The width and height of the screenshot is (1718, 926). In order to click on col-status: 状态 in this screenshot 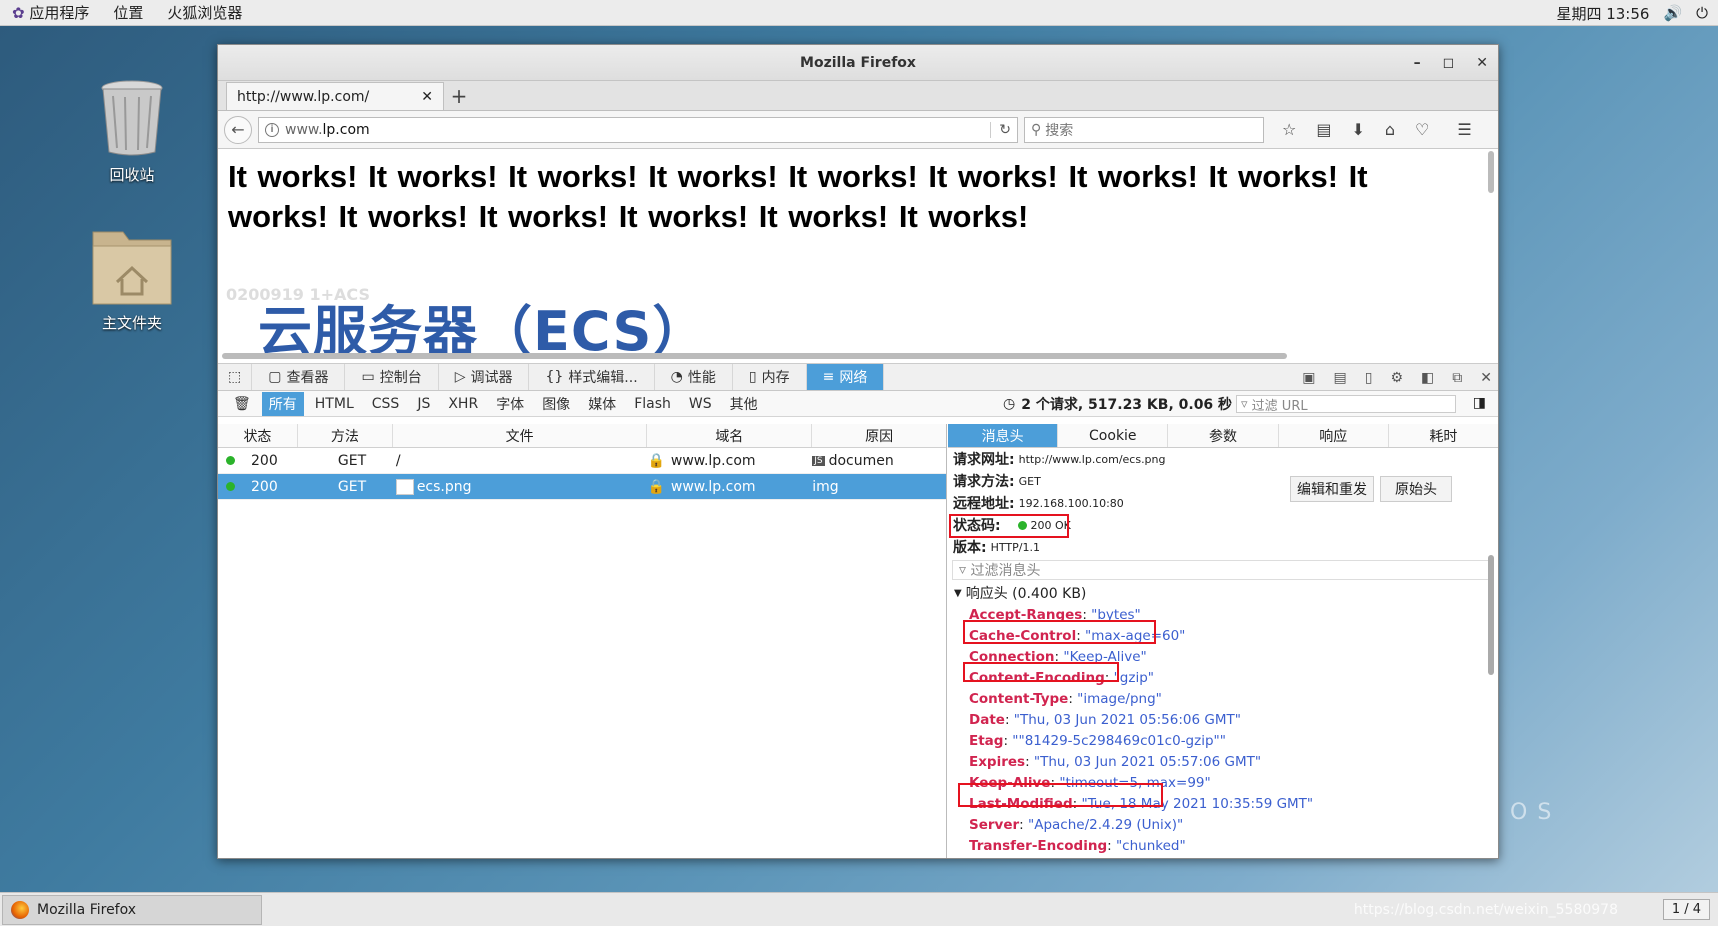, I will do `click(258, 435)`.